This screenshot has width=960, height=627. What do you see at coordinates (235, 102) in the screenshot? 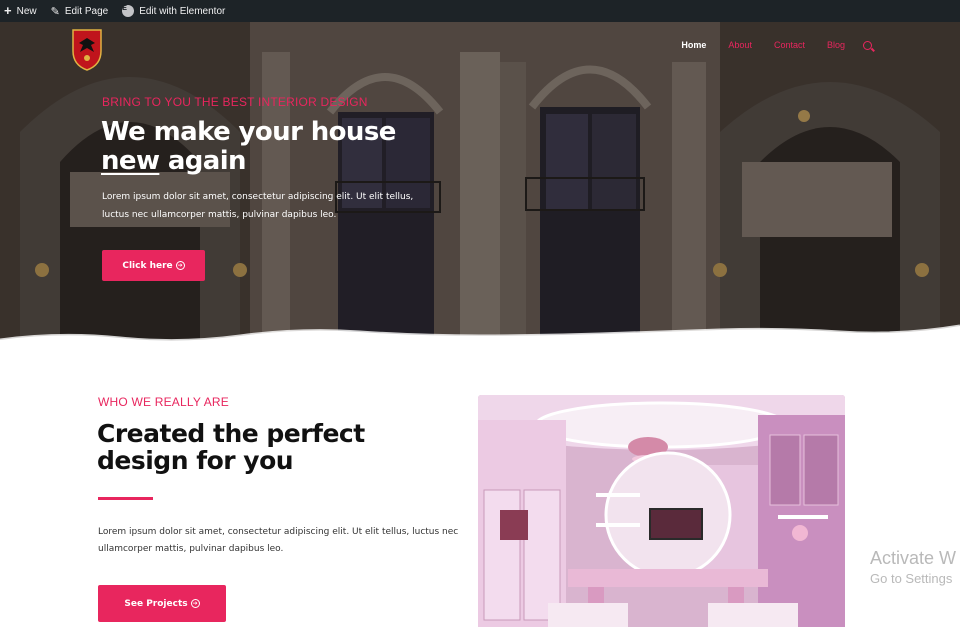
I see `hero-subtitle: BRING TO YOU THE BEST INTERIOR DESIGN` at bounding box center [235, 102].